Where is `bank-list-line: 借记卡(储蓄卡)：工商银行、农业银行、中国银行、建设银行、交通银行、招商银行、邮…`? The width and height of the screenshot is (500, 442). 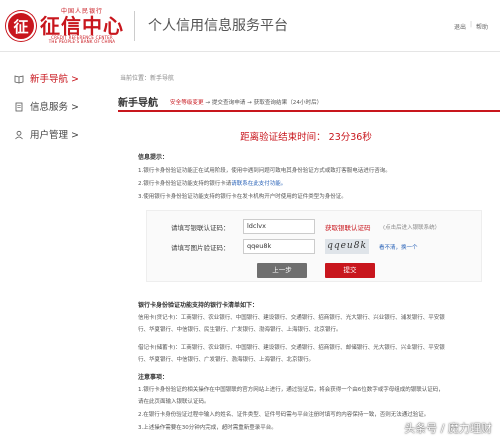
bank-list-line: 借记卡(储蓄卡)：工商银行、农业银行、中国银行、建设银行、交通银行、招商银行、邮… is located at coordinates (291, 348).